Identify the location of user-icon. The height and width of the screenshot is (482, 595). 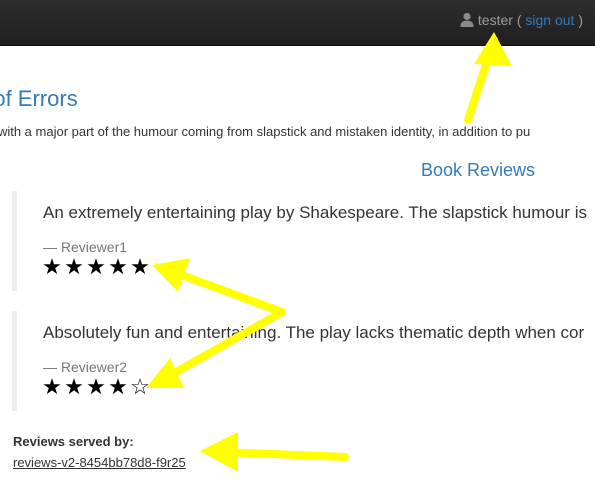
(467, 21).